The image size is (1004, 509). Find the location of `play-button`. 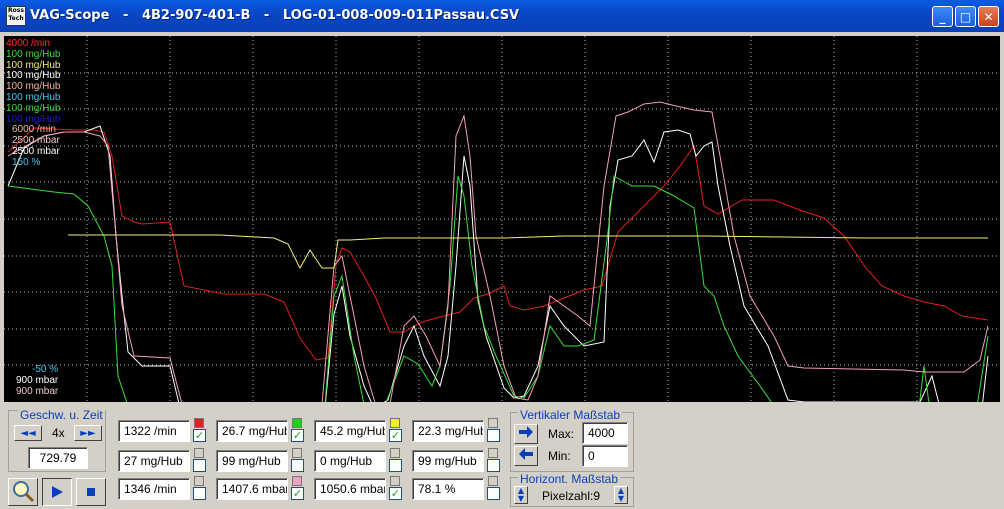

play-button is located at coordinates (57, 492).